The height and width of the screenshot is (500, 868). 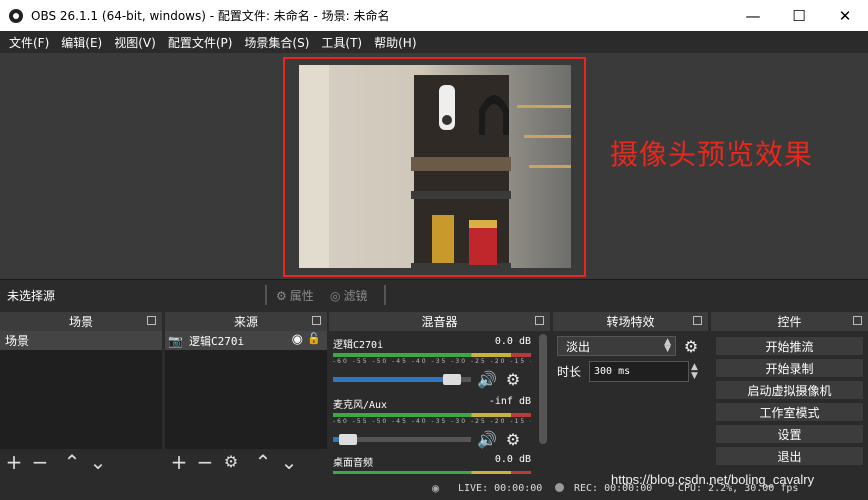 What do you see at coordinates (17, 341) in the screenshot?
I see `scene-name: 场景` at bounding box center [17, 341].